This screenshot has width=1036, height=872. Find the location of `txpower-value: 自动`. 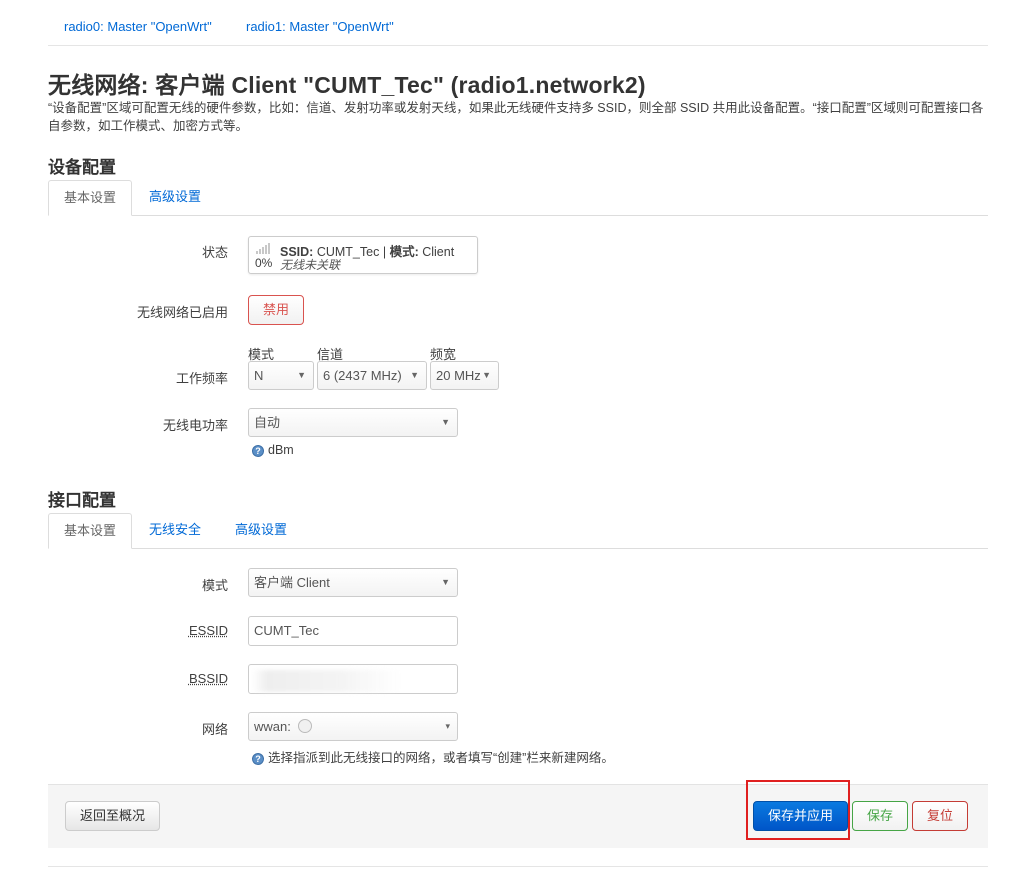

txpower-value: 自动 is located at coordinates (267, 422).